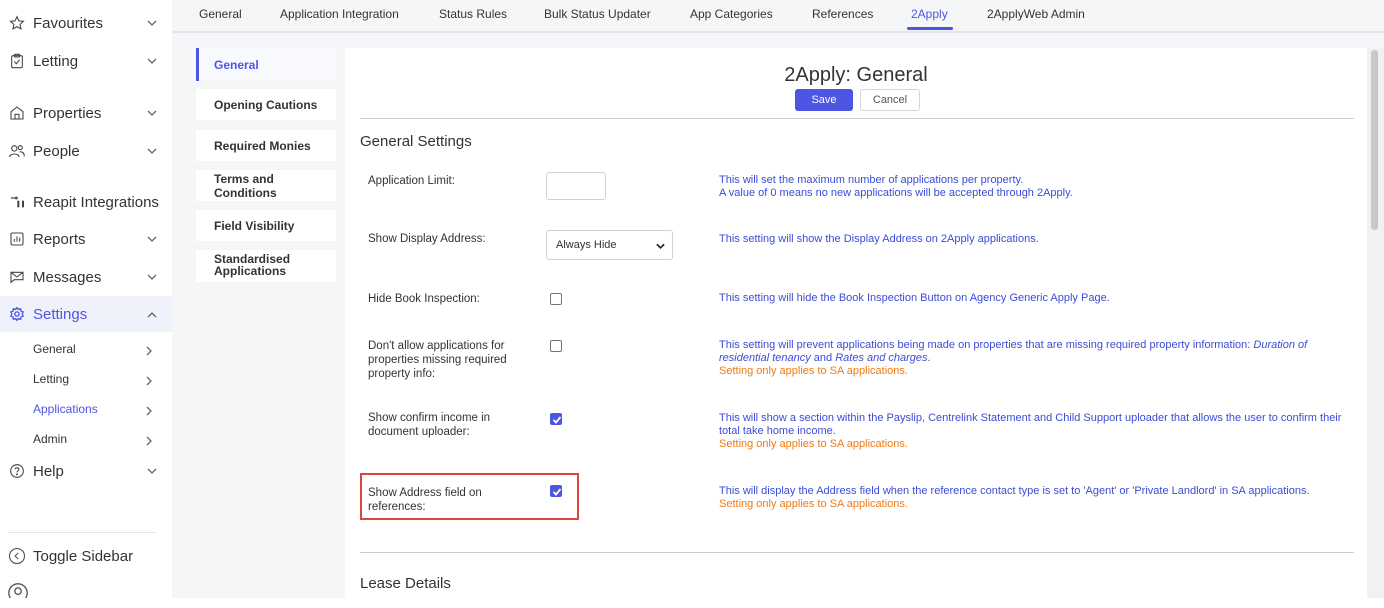  I want to click on tab-bar-divider, so click(778, 31).